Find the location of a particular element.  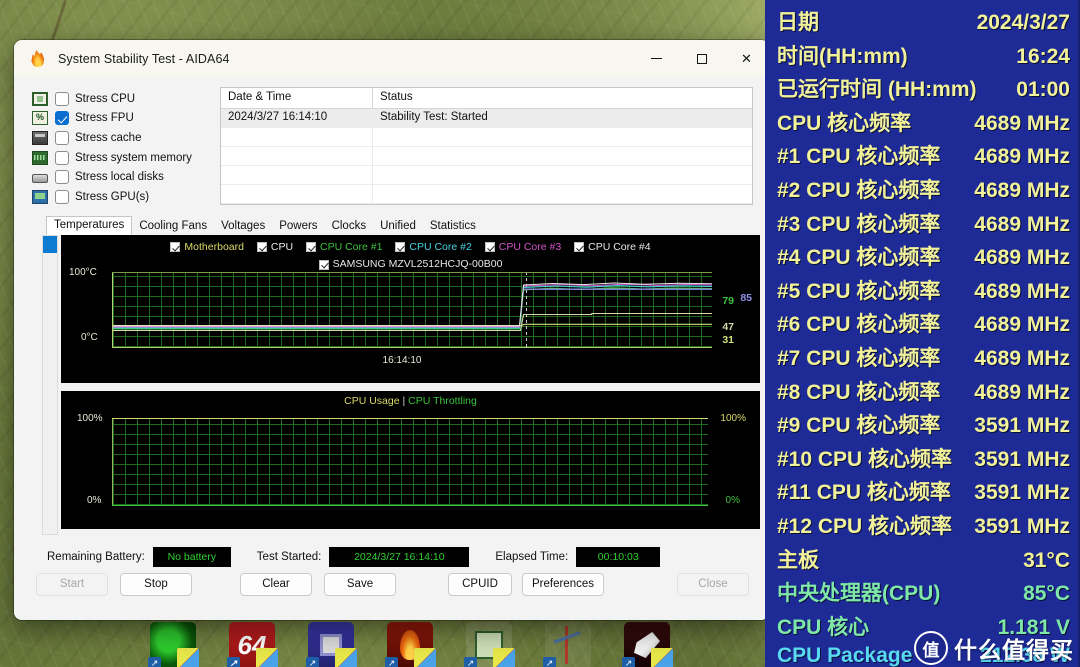

osd-value: 31°C is located at coordinates (1046, 560).